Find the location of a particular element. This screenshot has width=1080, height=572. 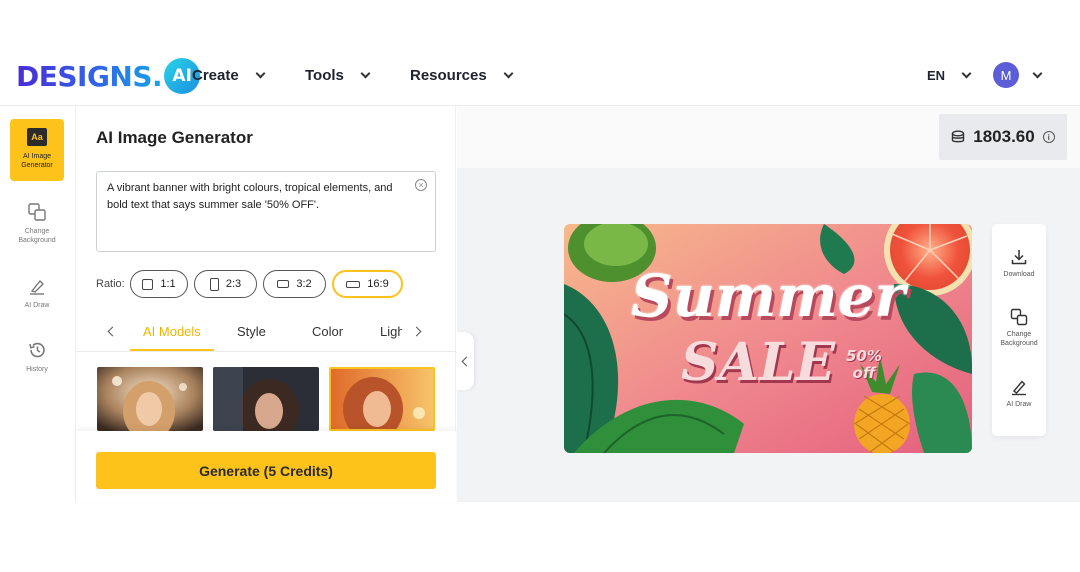

banner-subtitle: SALE is located at coordinates (758, 362).